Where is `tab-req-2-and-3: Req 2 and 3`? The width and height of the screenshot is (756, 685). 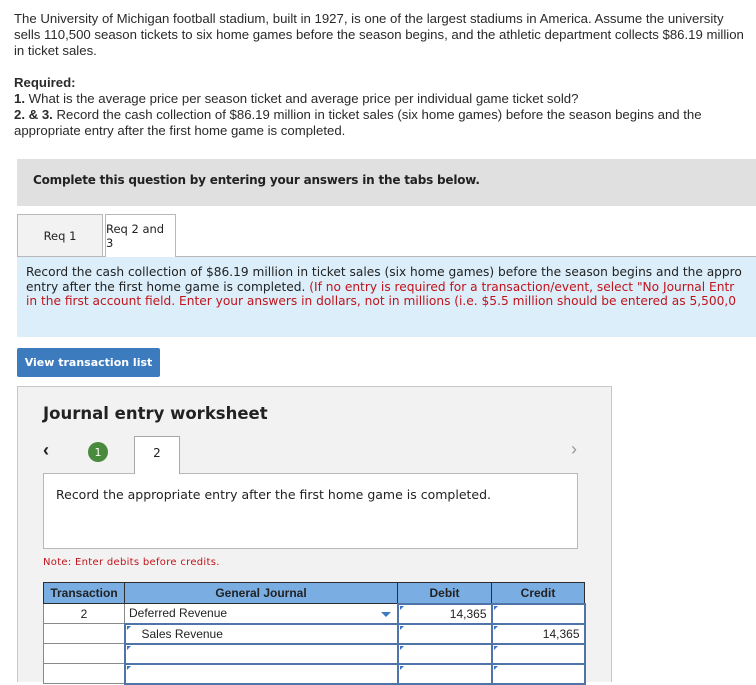
tab-req-2-and-3: Req 2 and 3 is located at coordinates (140, 235).